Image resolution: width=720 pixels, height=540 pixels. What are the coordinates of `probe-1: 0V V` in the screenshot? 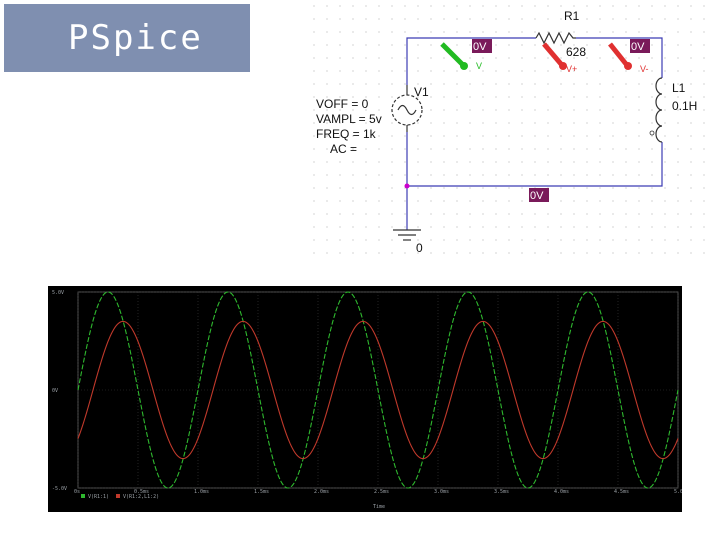 It's located at (466, 55).